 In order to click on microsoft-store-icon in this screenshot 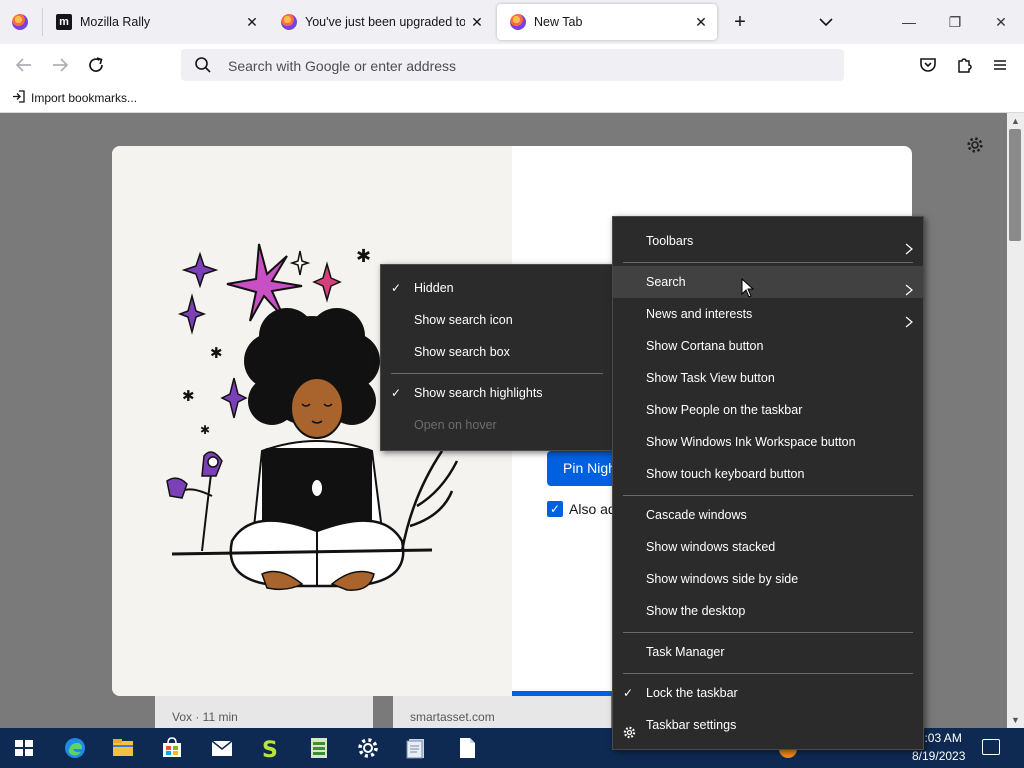, I will do `click(172, 748)`.